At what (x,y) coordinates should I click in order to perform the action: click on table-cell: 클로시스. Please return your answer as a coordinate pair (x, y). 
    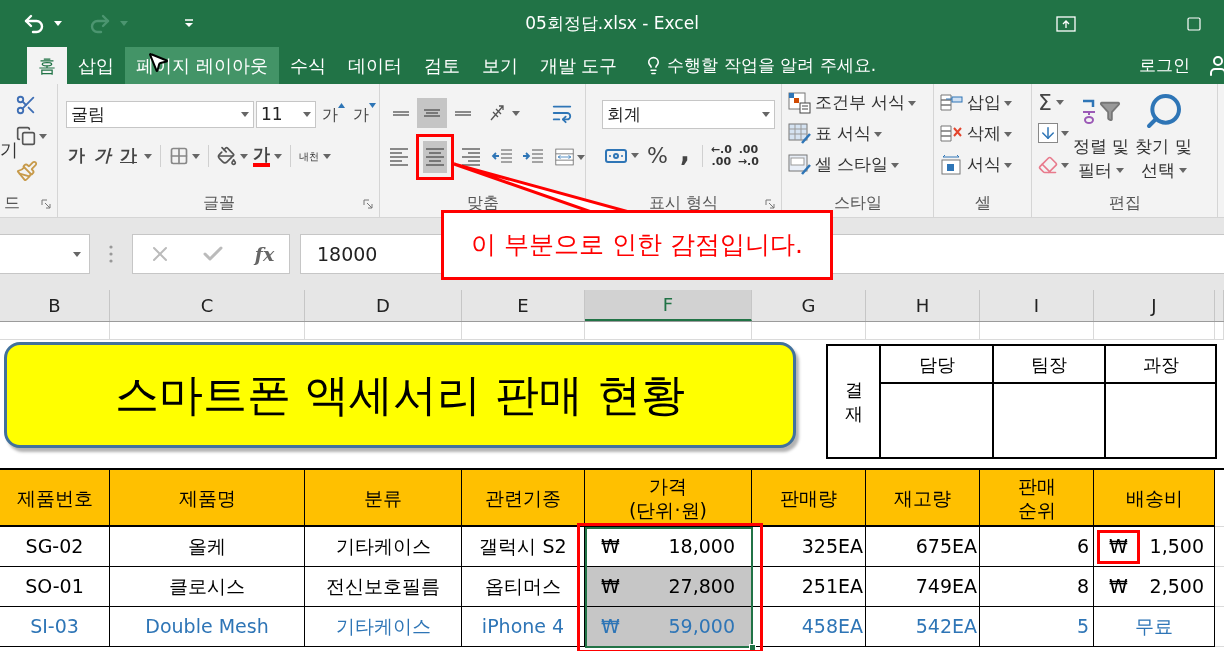
    Looking at the image, I should click on (207, 587).